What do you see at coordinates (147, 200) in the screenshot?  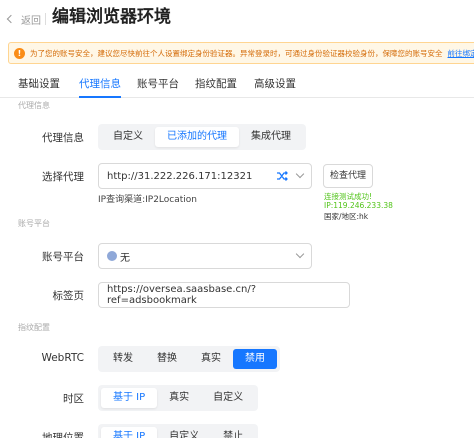 I see `ip-query-channel: IP查询渠道:IP2Location` at bounding box center [147, 200].